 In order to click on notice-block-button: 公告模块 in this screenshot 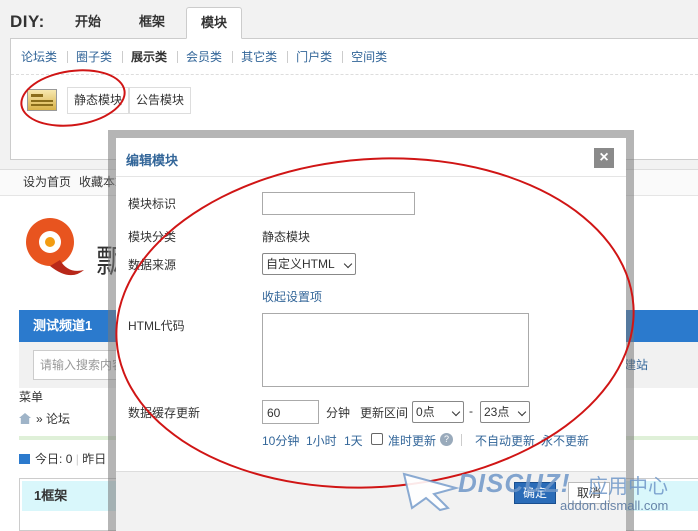, I will do `click(160, 100)`.